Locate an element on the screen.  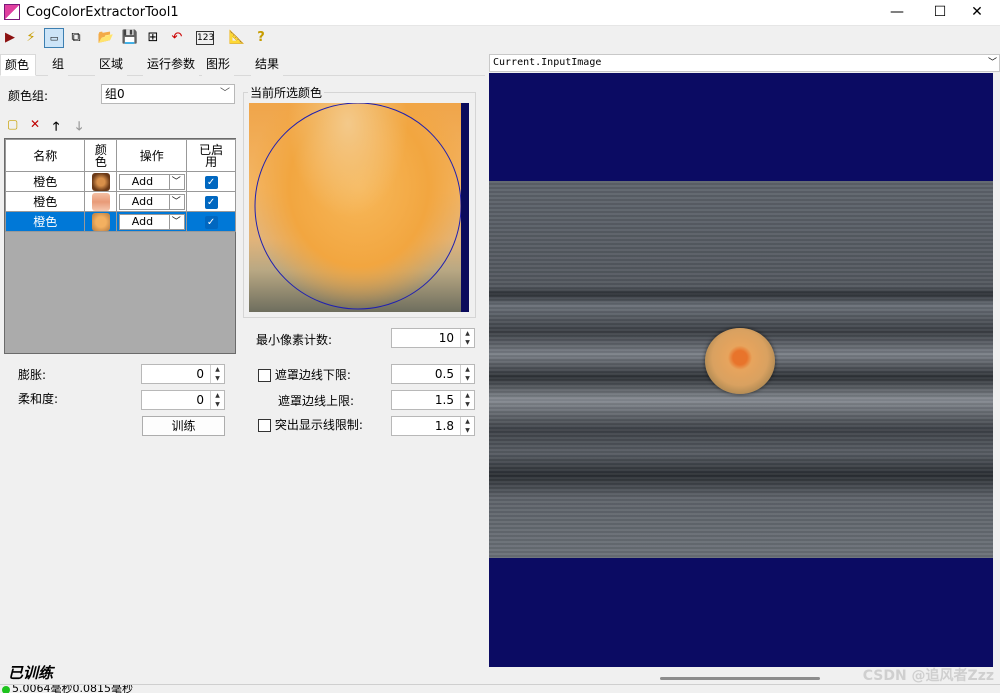
mask-lower-row: 遮罩边线下限: is located at coordinates (304, 374).